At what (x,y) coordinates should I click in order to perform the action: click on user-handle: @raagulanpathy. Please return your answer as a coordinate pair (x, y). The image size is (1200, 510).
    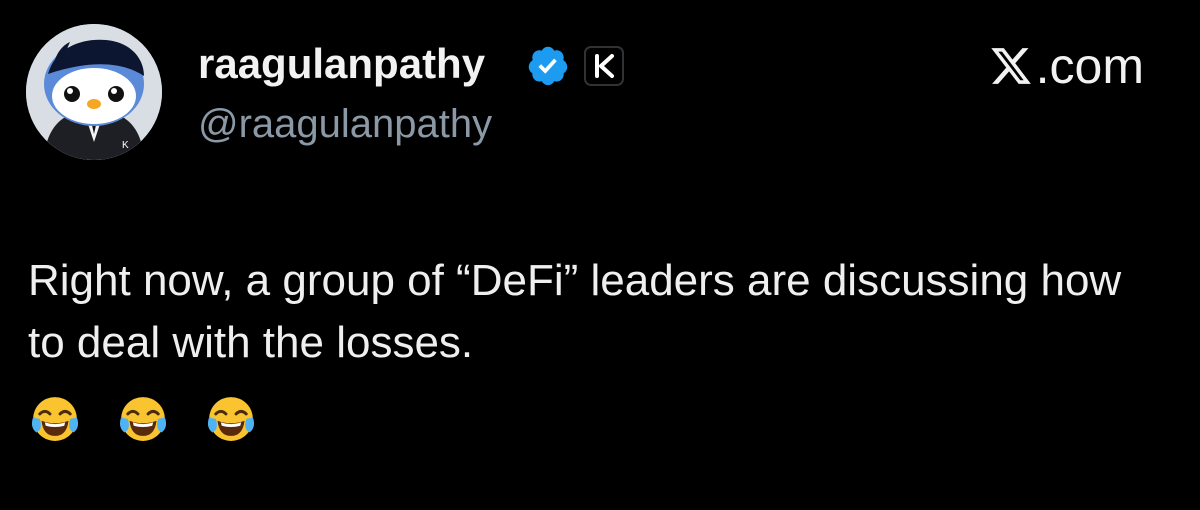
    Looking at the image, I should click on (345, 124).